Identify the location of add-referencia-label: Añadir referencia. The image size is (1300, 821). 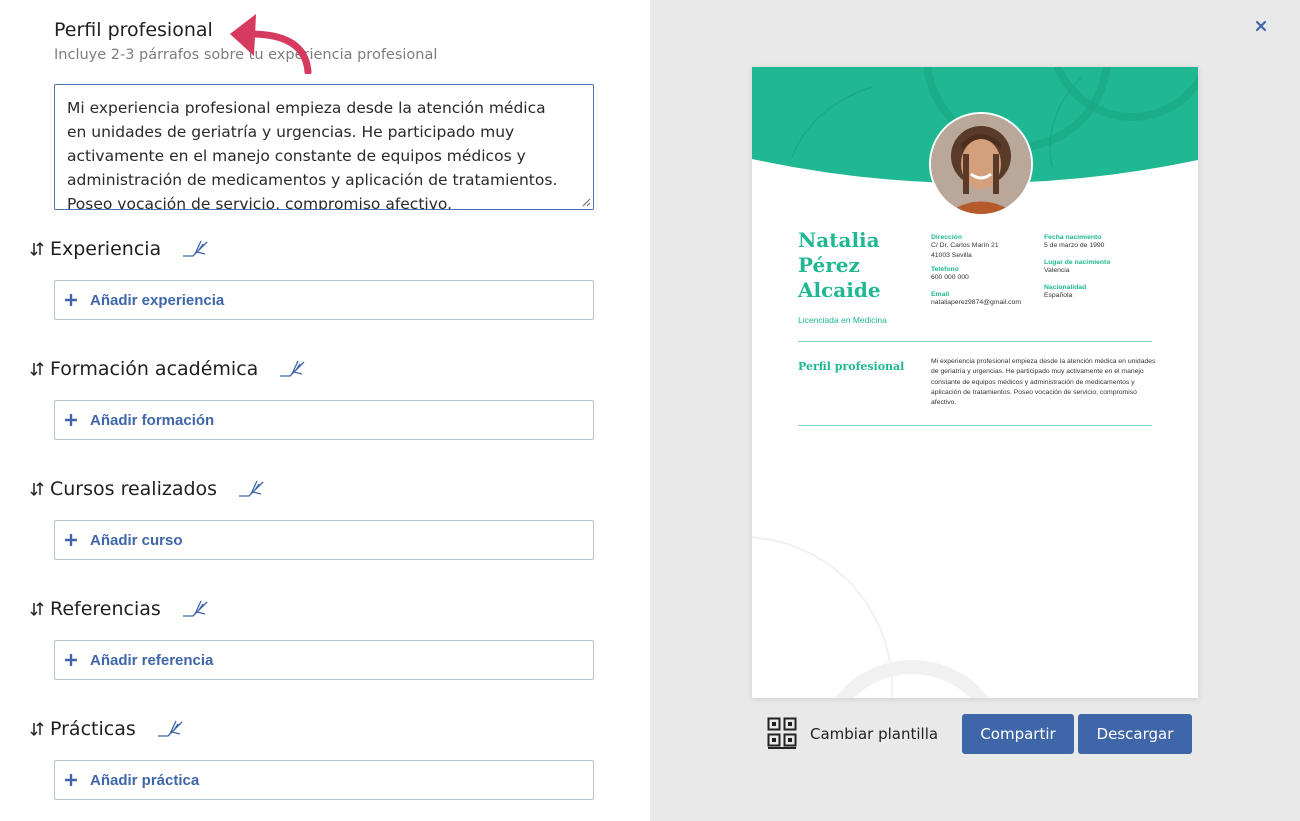
(152, 660).